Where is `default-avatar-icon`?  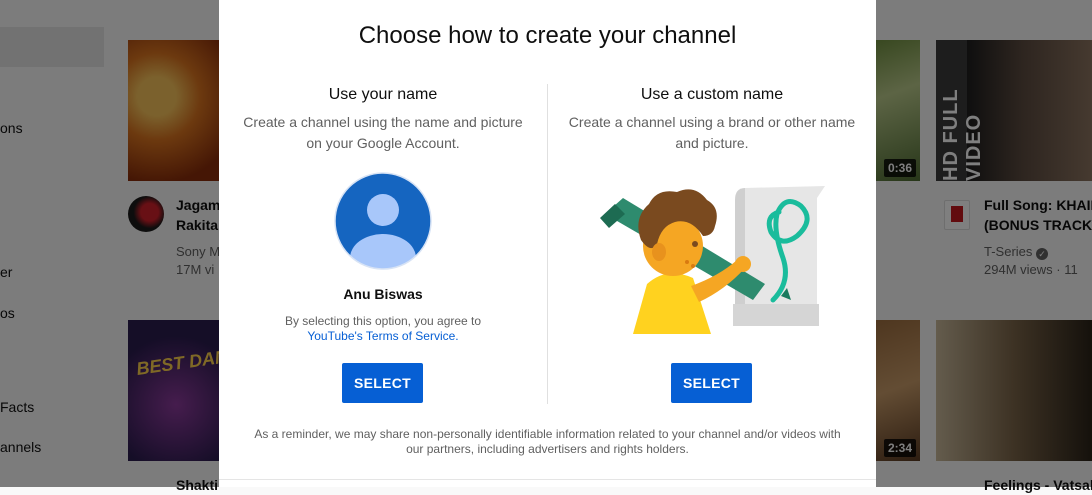 default-avatar-icon is located at coordinates (383, 221).